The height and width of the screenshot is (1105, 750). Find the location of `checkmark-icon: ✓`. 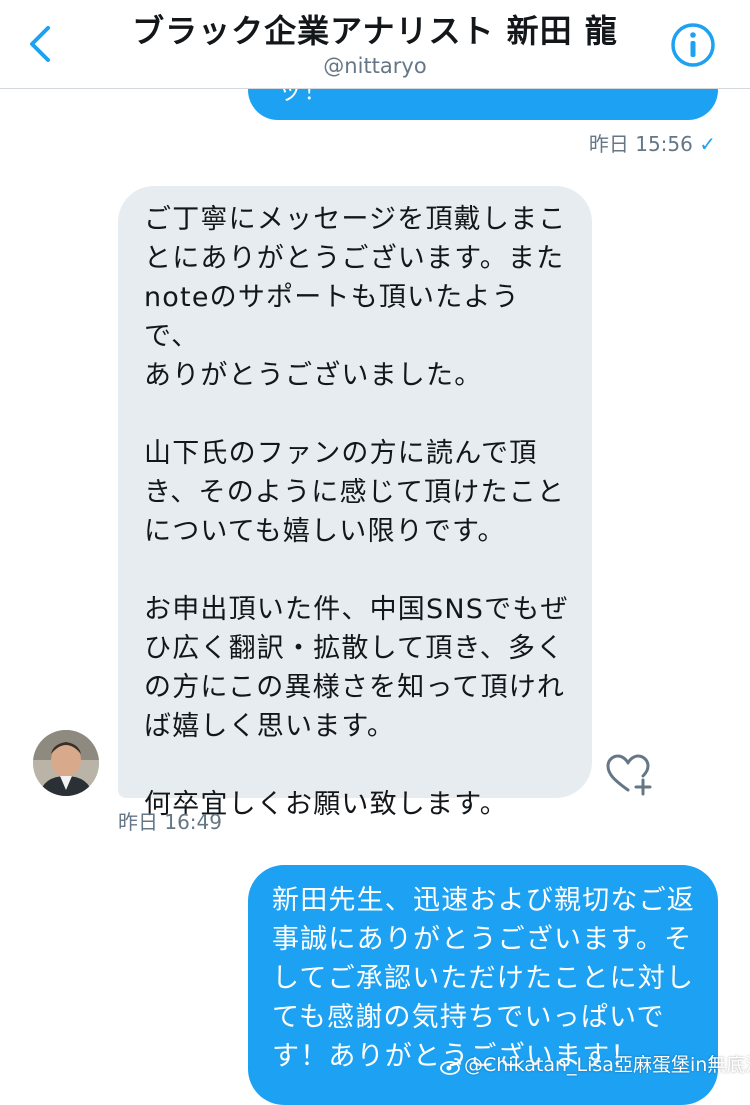

checkmark-icon: ✓ is located at coordinates (707, 144).